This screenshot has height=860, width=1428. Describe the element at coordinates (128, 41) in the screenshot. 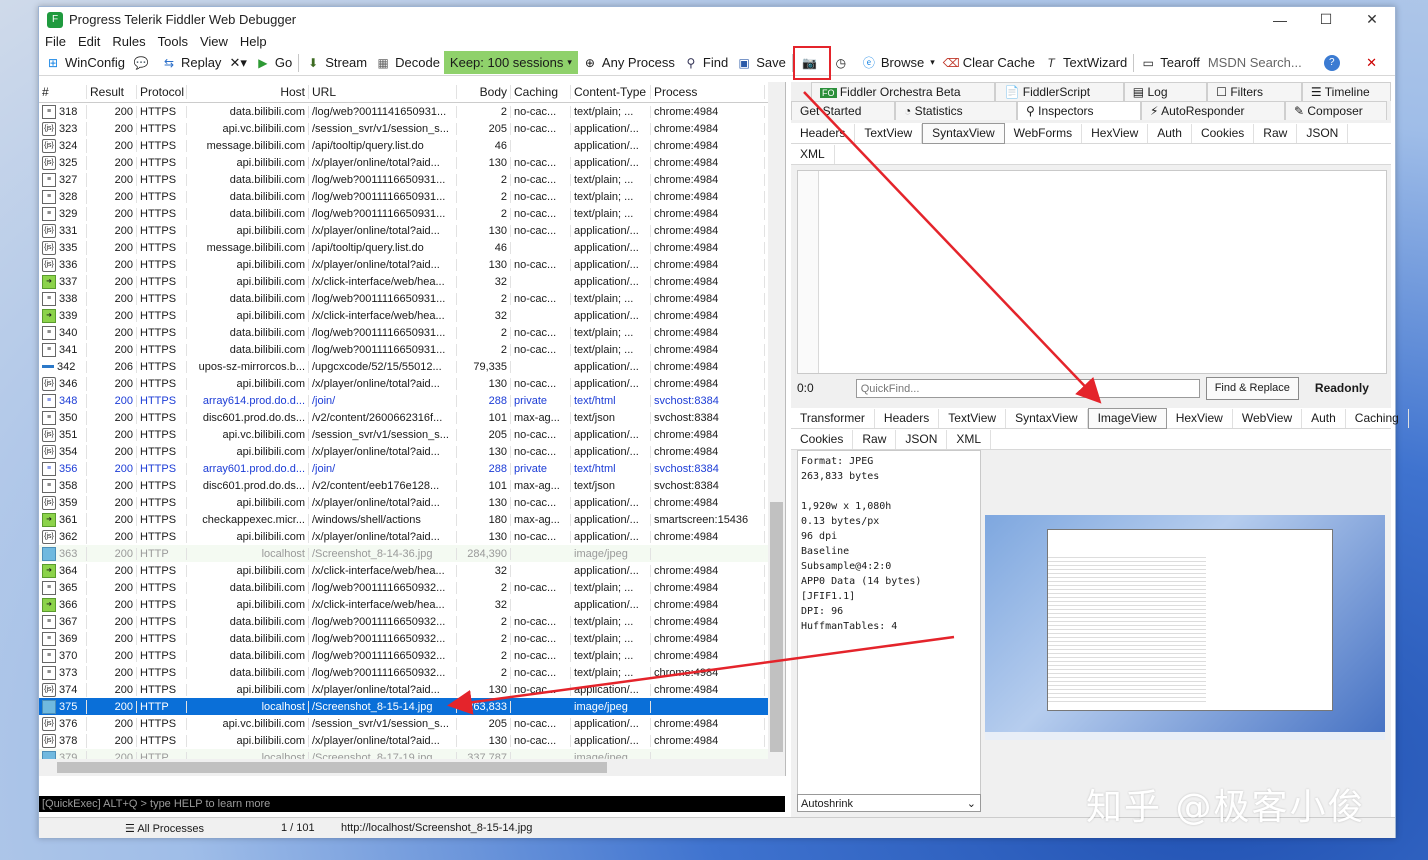

I see `menu-rules: Rules` at that location.